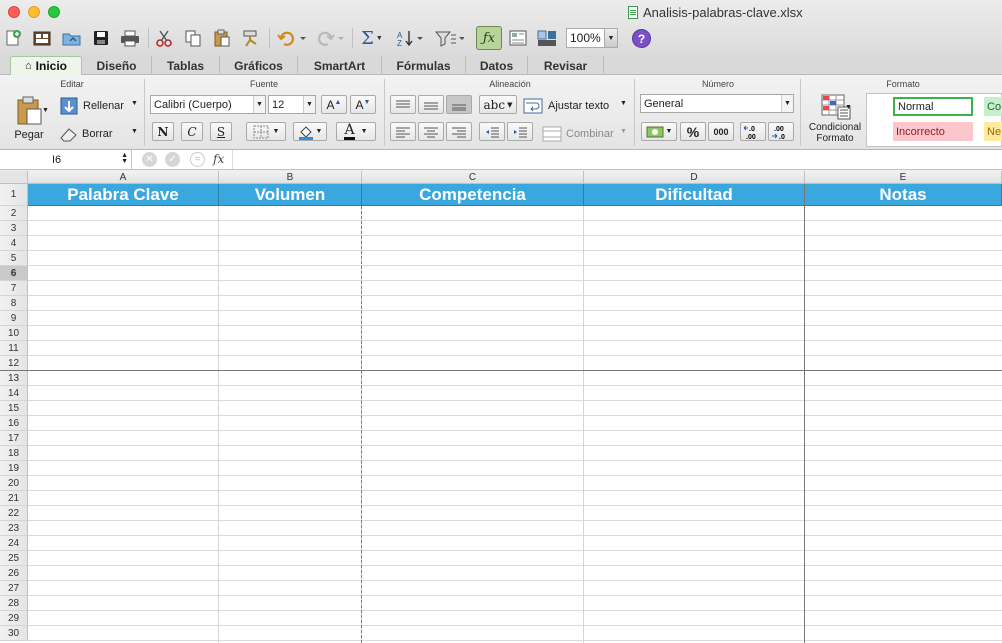 The height and width of the screenshot is (643, 1002). Describe the element at coordinates (497, 65) in the screenshot. I see `tab-datos: Datos` at that location.